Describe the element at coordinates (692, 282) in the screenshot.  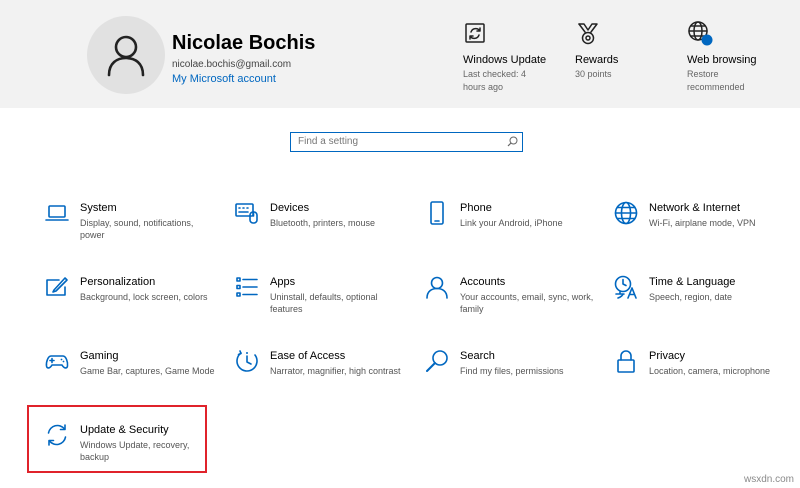
I see `tile-title: Time & Language` at that location.